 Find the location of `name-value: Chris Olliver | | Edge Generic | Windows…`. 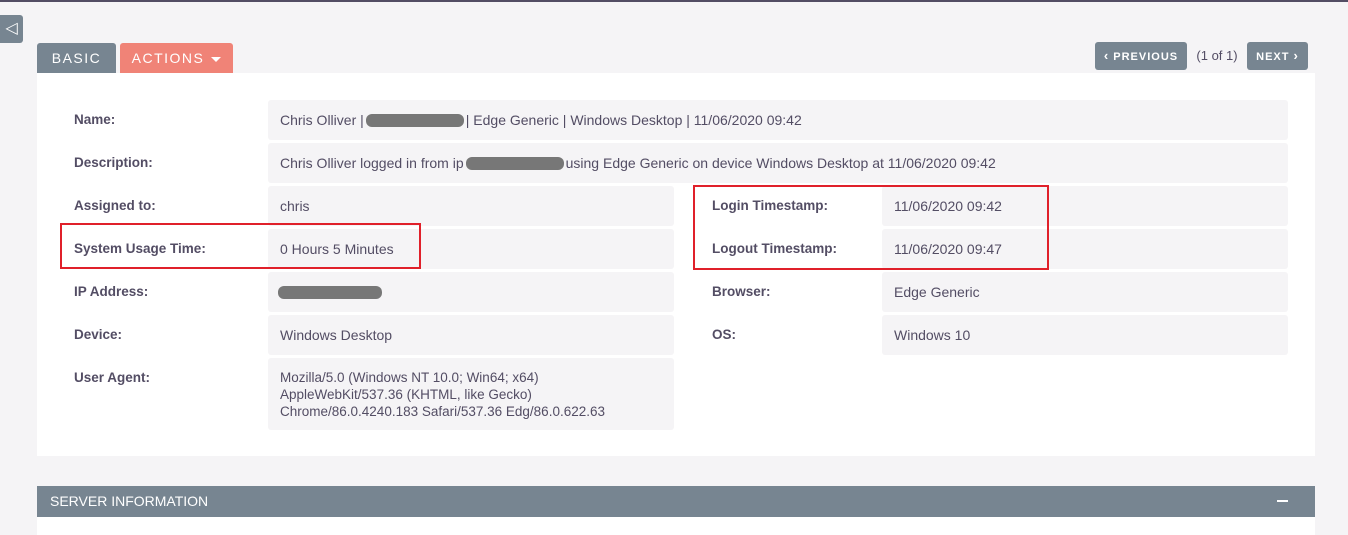

name-value: Chris Olliver | | Edge Generic | Windows… is located at coordinates (778, 120).